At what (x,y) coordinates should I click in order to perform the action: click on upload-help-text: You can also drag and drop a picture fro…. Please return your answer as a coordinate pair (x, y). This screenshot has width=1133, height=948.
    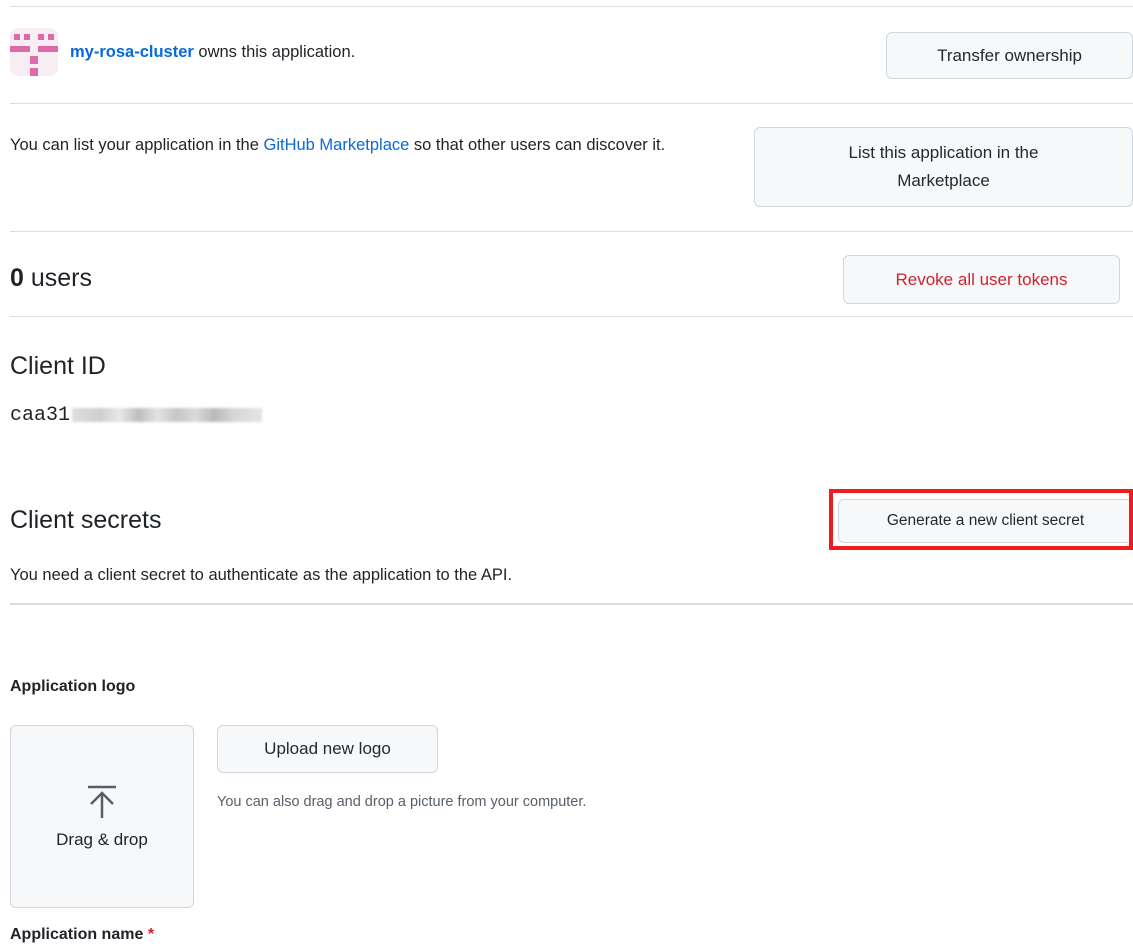
    Looking at the image, I should click on (402, 802).